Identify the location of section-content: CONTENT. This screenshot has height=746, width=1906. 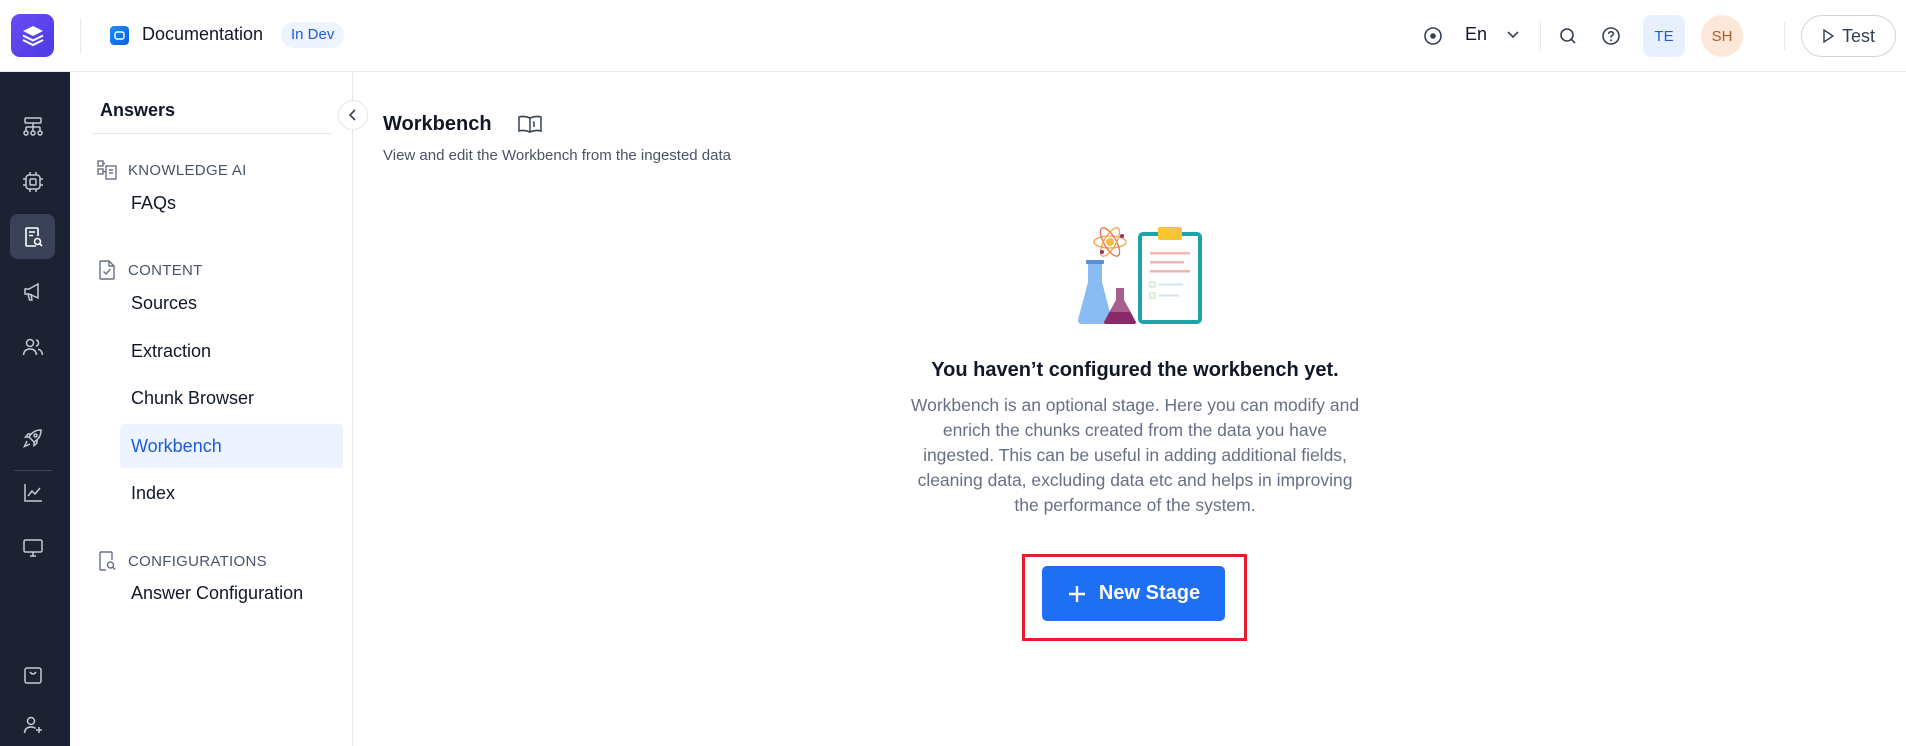
(149, 270).